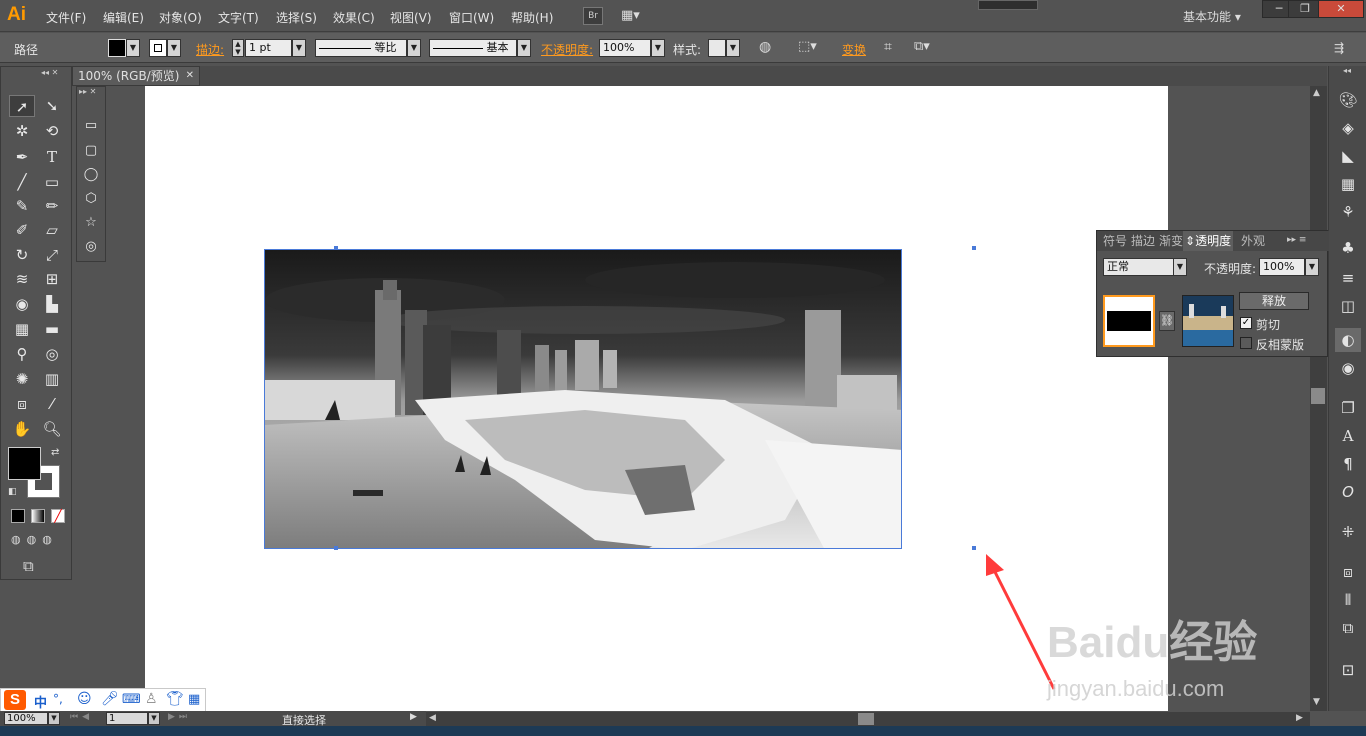  Describe the element at coordinates (471, 17) in the screenshot. I see `menu-window: 窗口(W)` at that location.